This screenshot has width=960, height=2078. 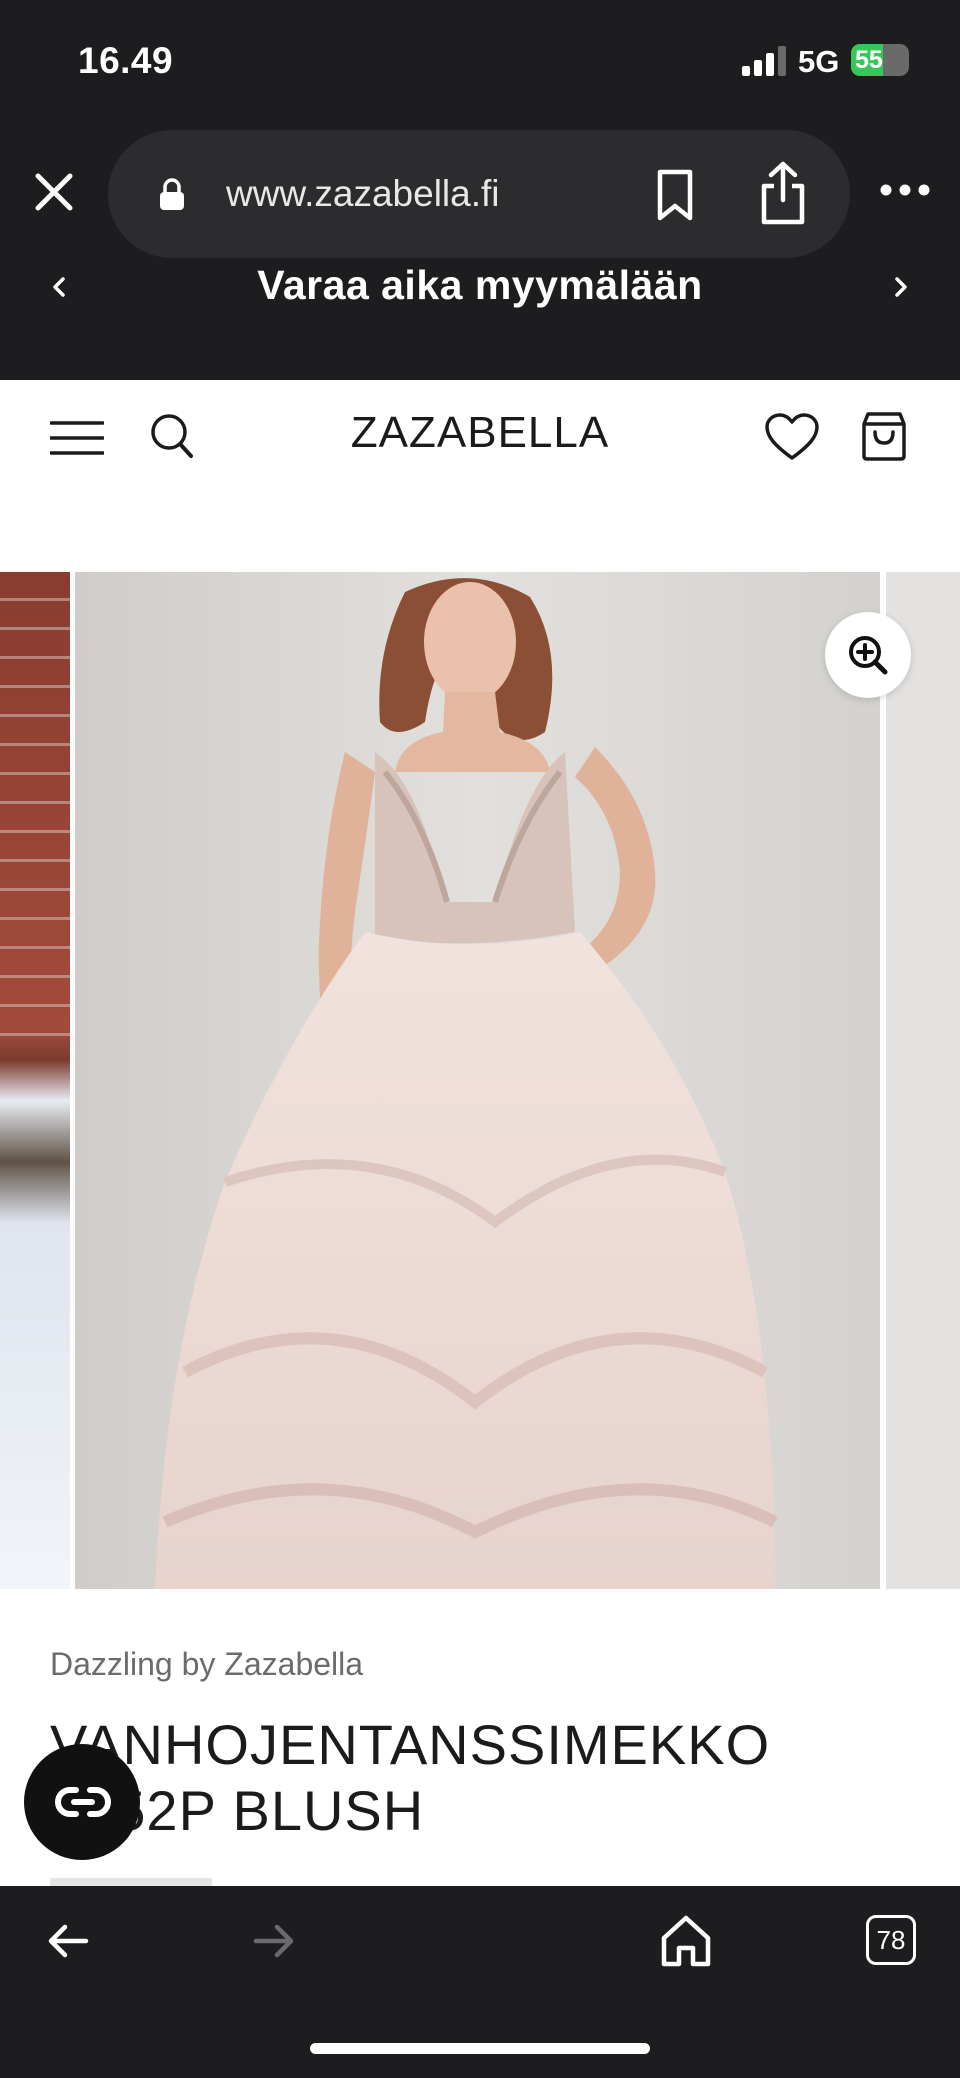 I want to click on home-button, so click(x=686, y=1941).